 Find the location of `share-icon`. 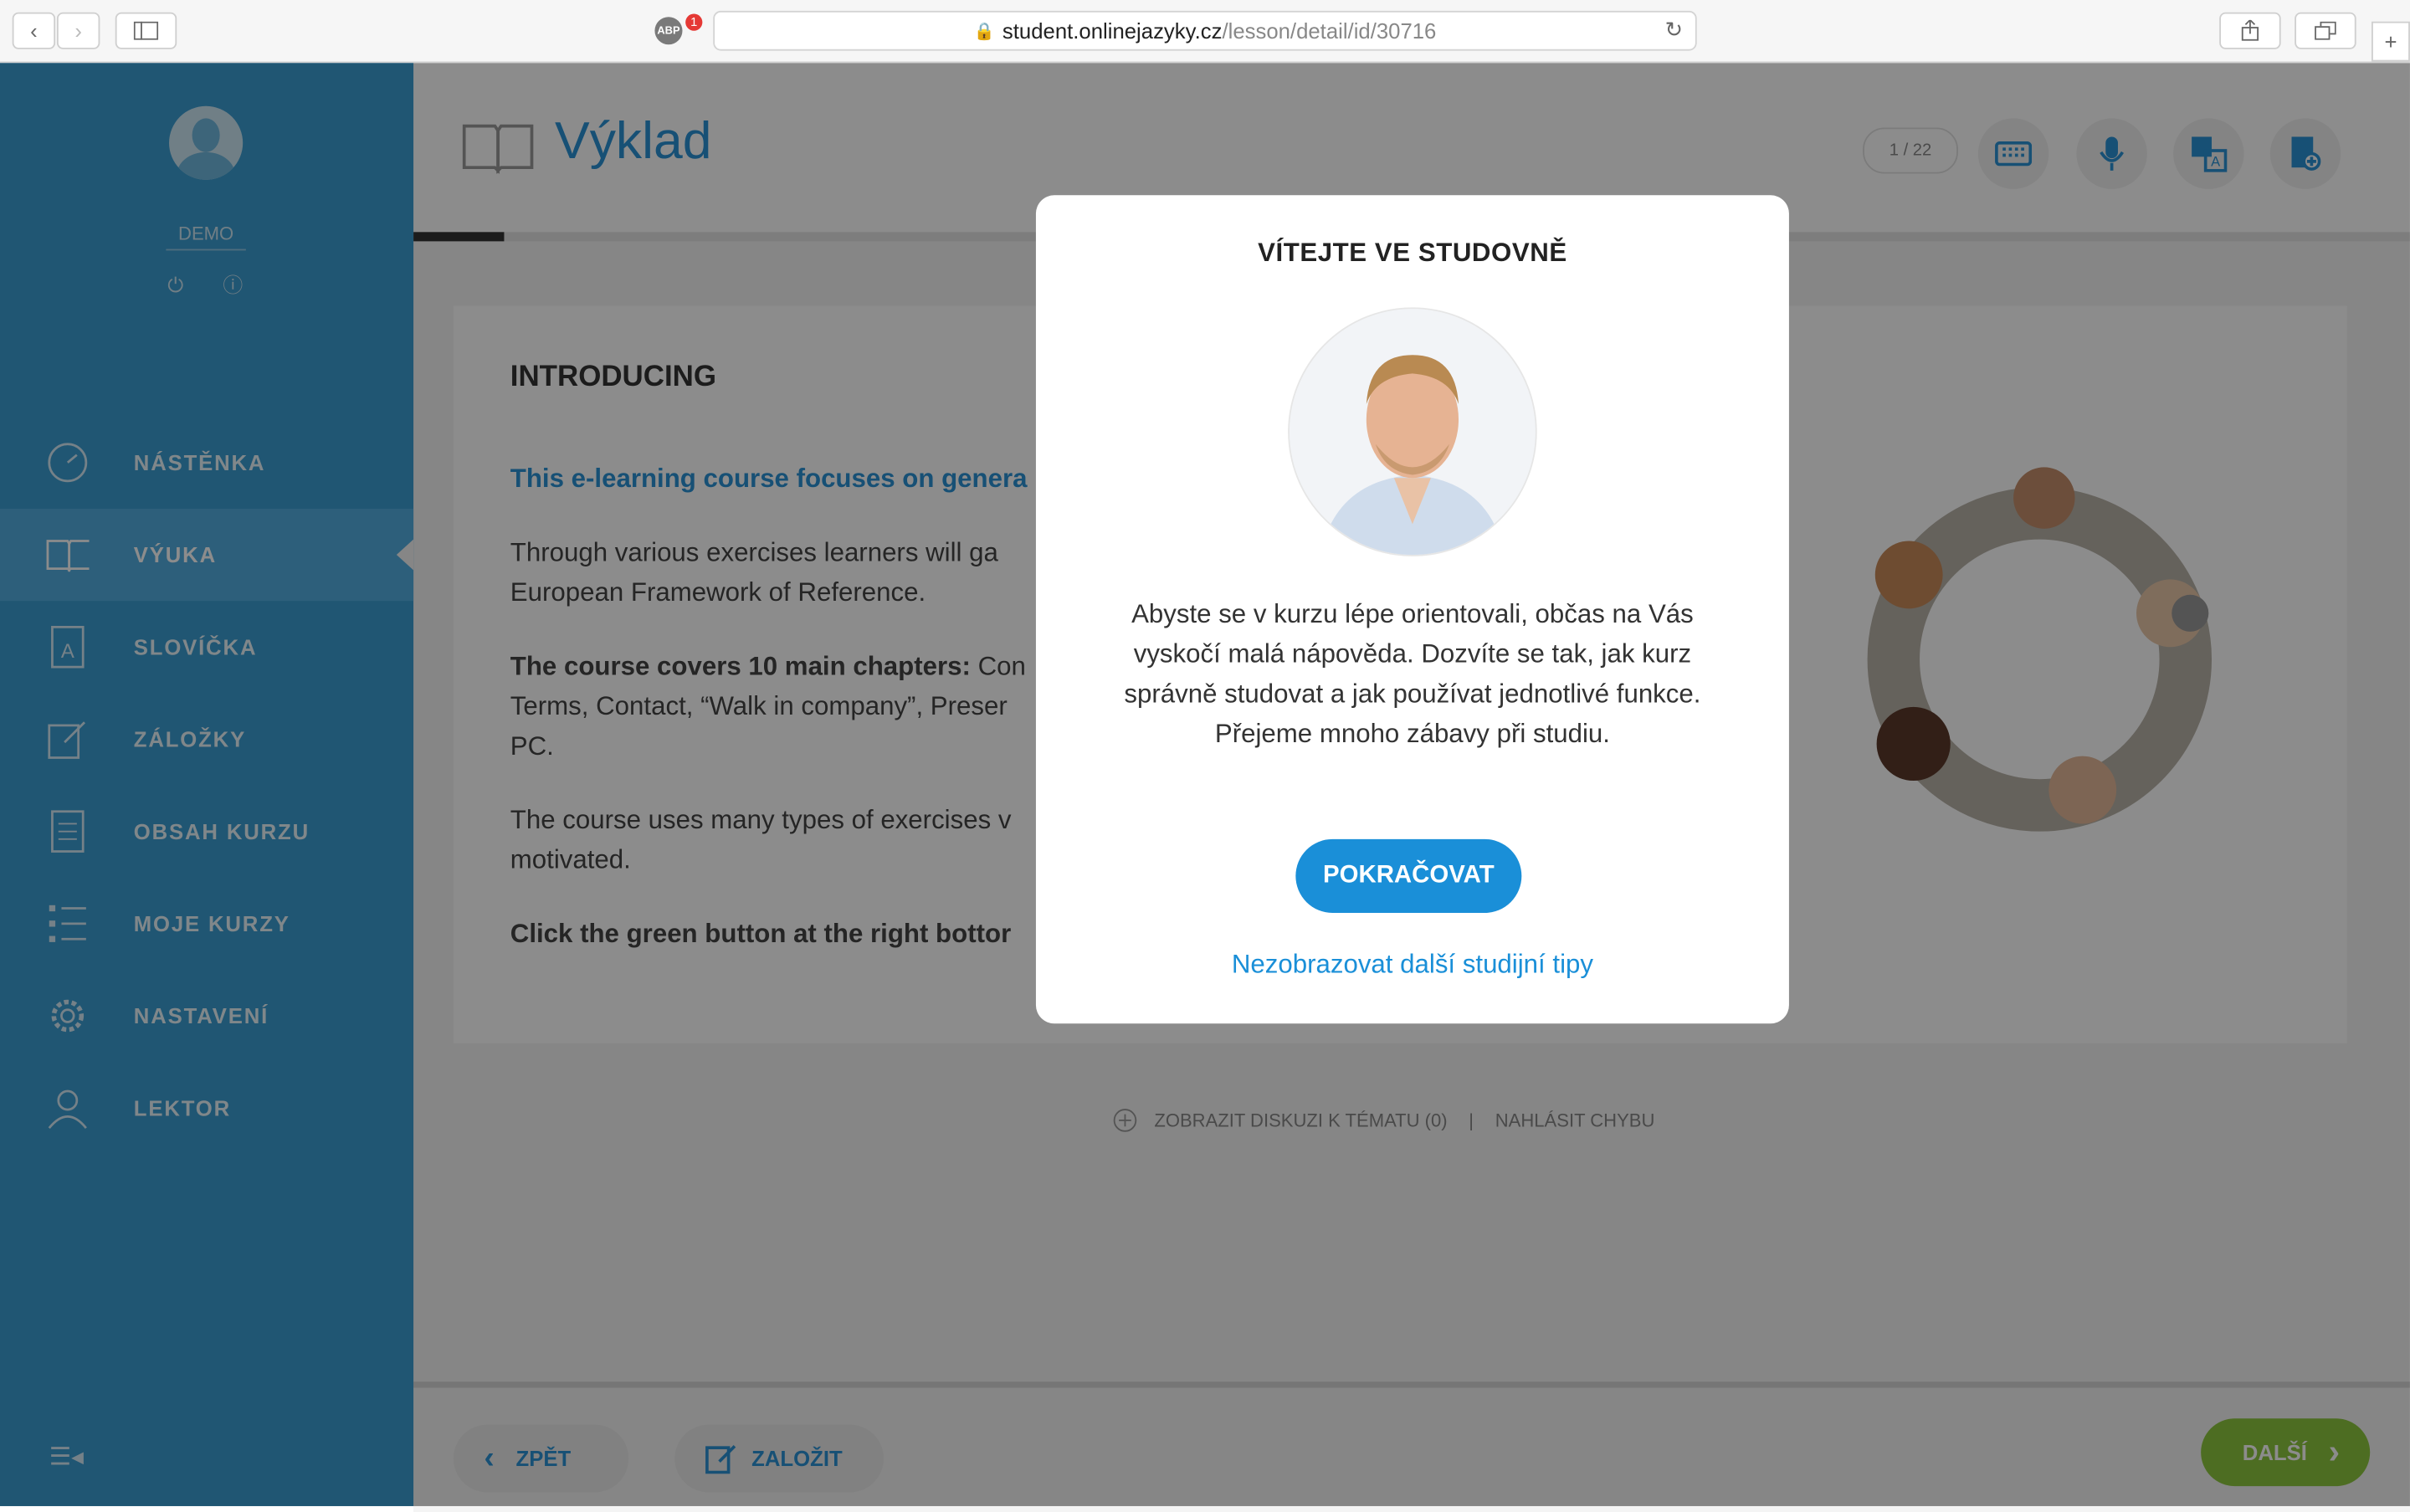

share-icon is located at coordinates (2250, 30).